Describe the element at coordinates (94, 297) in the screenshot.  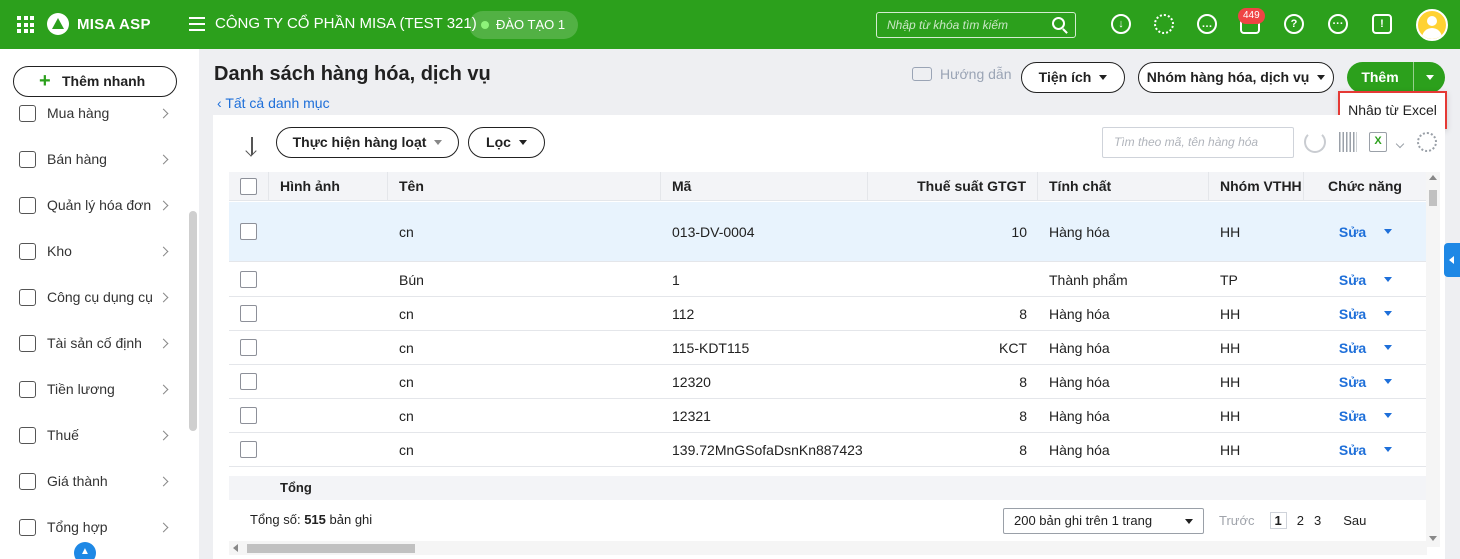
I see `sidebar-item-tools: Công cụ dụng cụ` at that location.